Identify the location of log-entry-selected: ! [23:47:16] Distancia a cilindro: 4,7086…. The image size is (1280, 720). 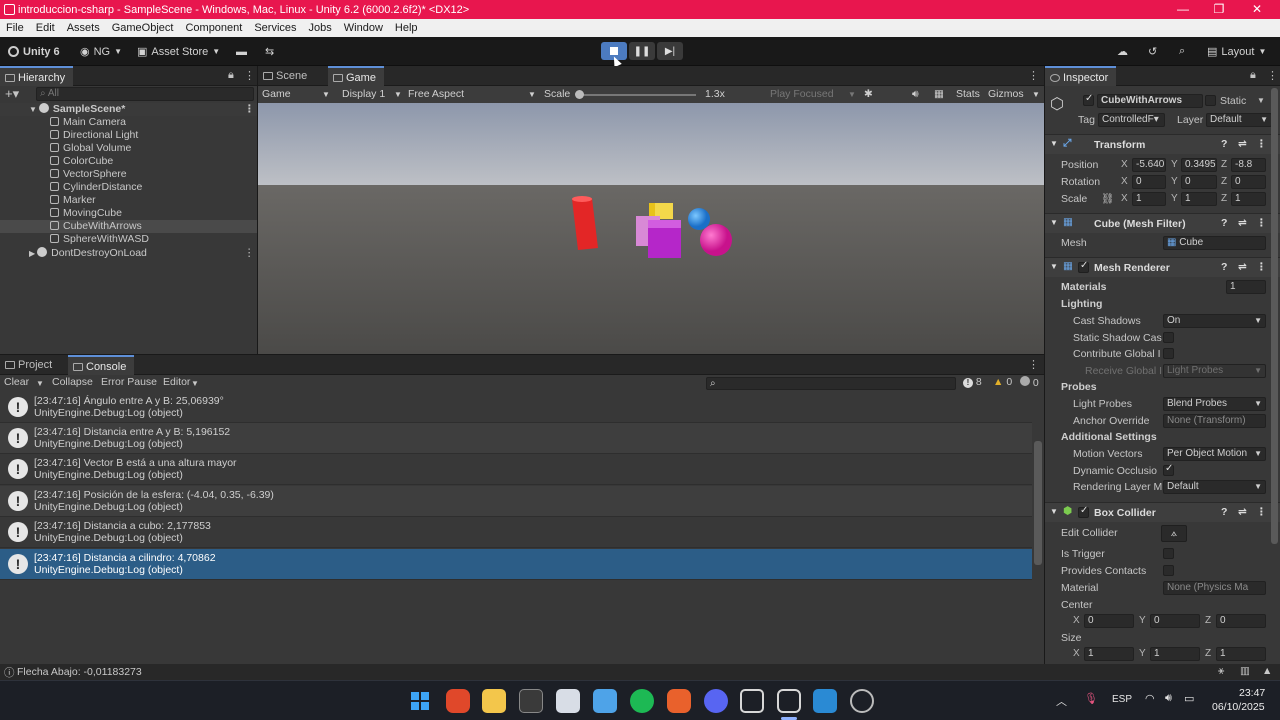
(516, 564).